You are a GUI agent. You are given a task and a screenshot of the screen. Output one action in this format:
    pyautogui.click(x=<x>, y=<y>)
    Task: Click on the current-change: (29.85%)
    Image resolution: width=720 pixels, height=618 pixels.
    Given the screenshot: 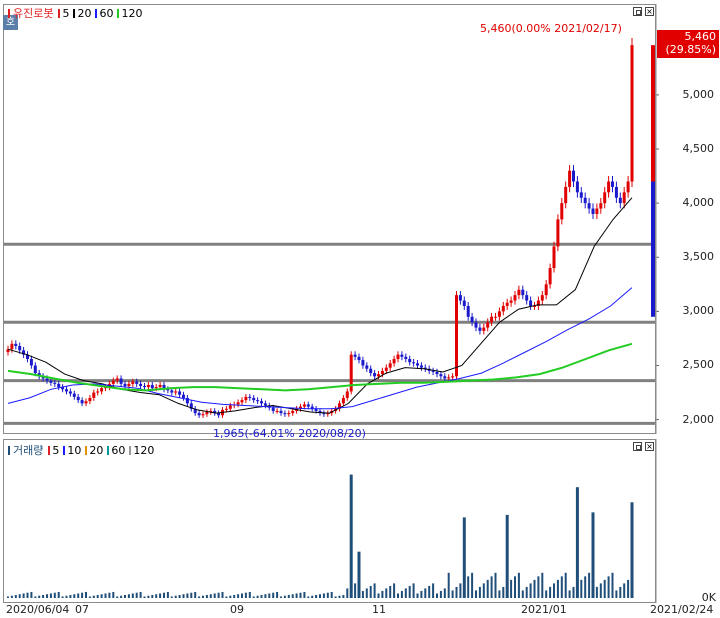 What is the action you would take?
    pyautogui.click(x=690, y=49)
    